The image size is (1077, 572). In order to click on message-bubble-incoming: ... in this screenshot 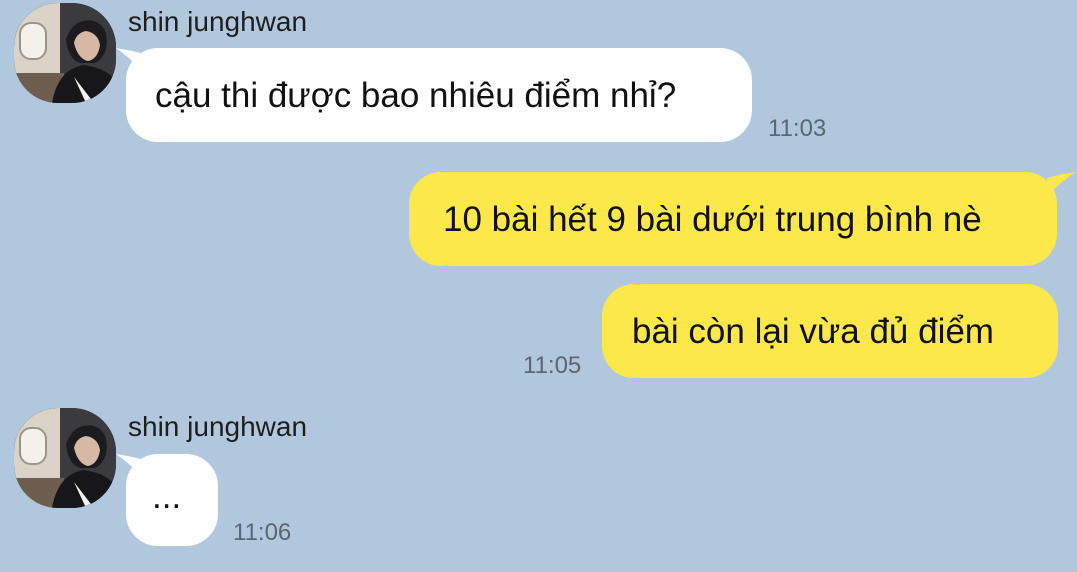, I will do `click(172, 500)`.